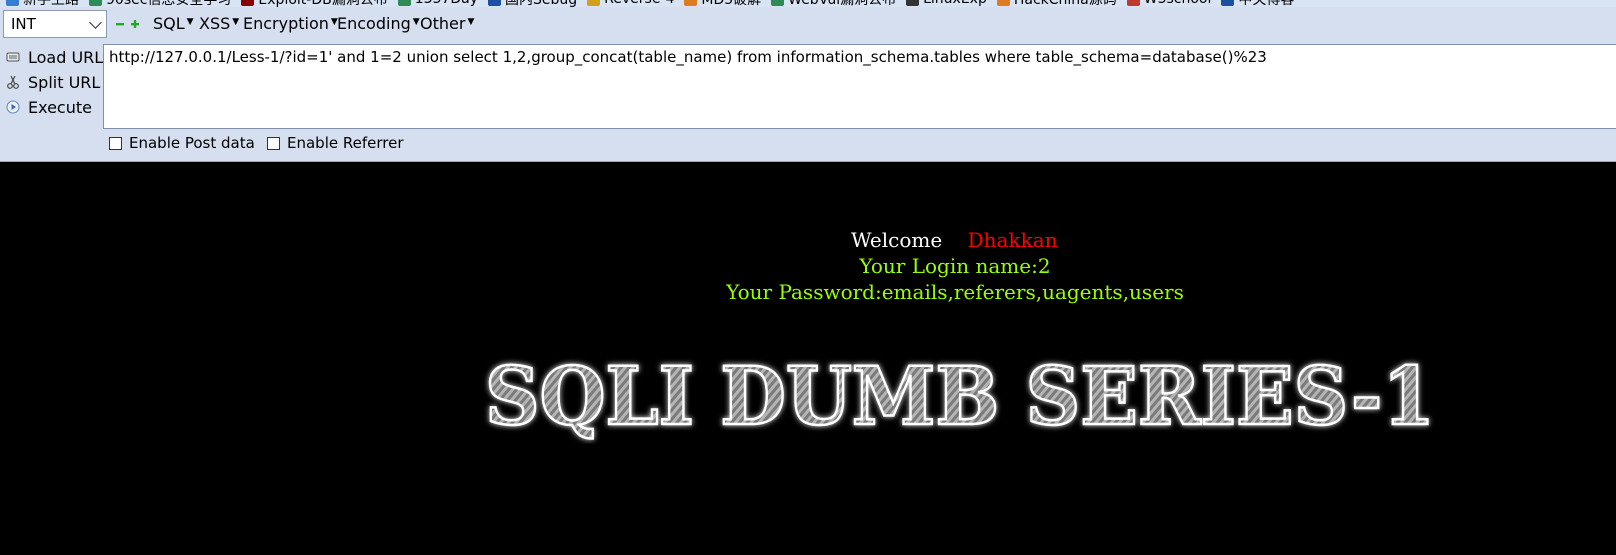 The height and width of the screenshot is (555, 1616). I want to click on minus-icon, so click(120, 24).